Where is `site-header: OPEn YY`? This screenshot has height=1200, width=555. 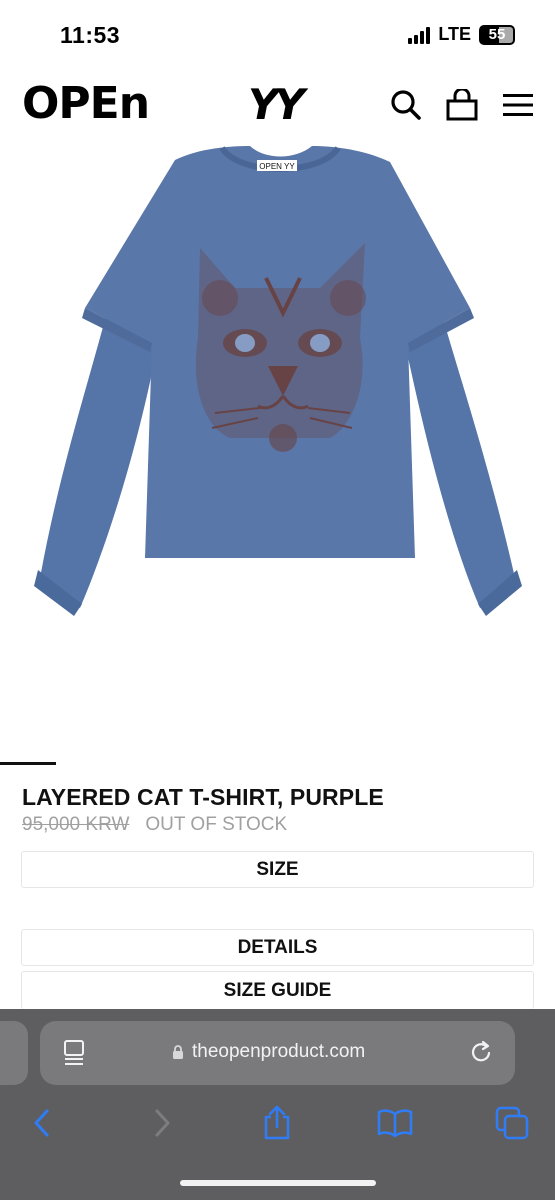
site-header: OPEn YY is located at coordinates (277, 108).